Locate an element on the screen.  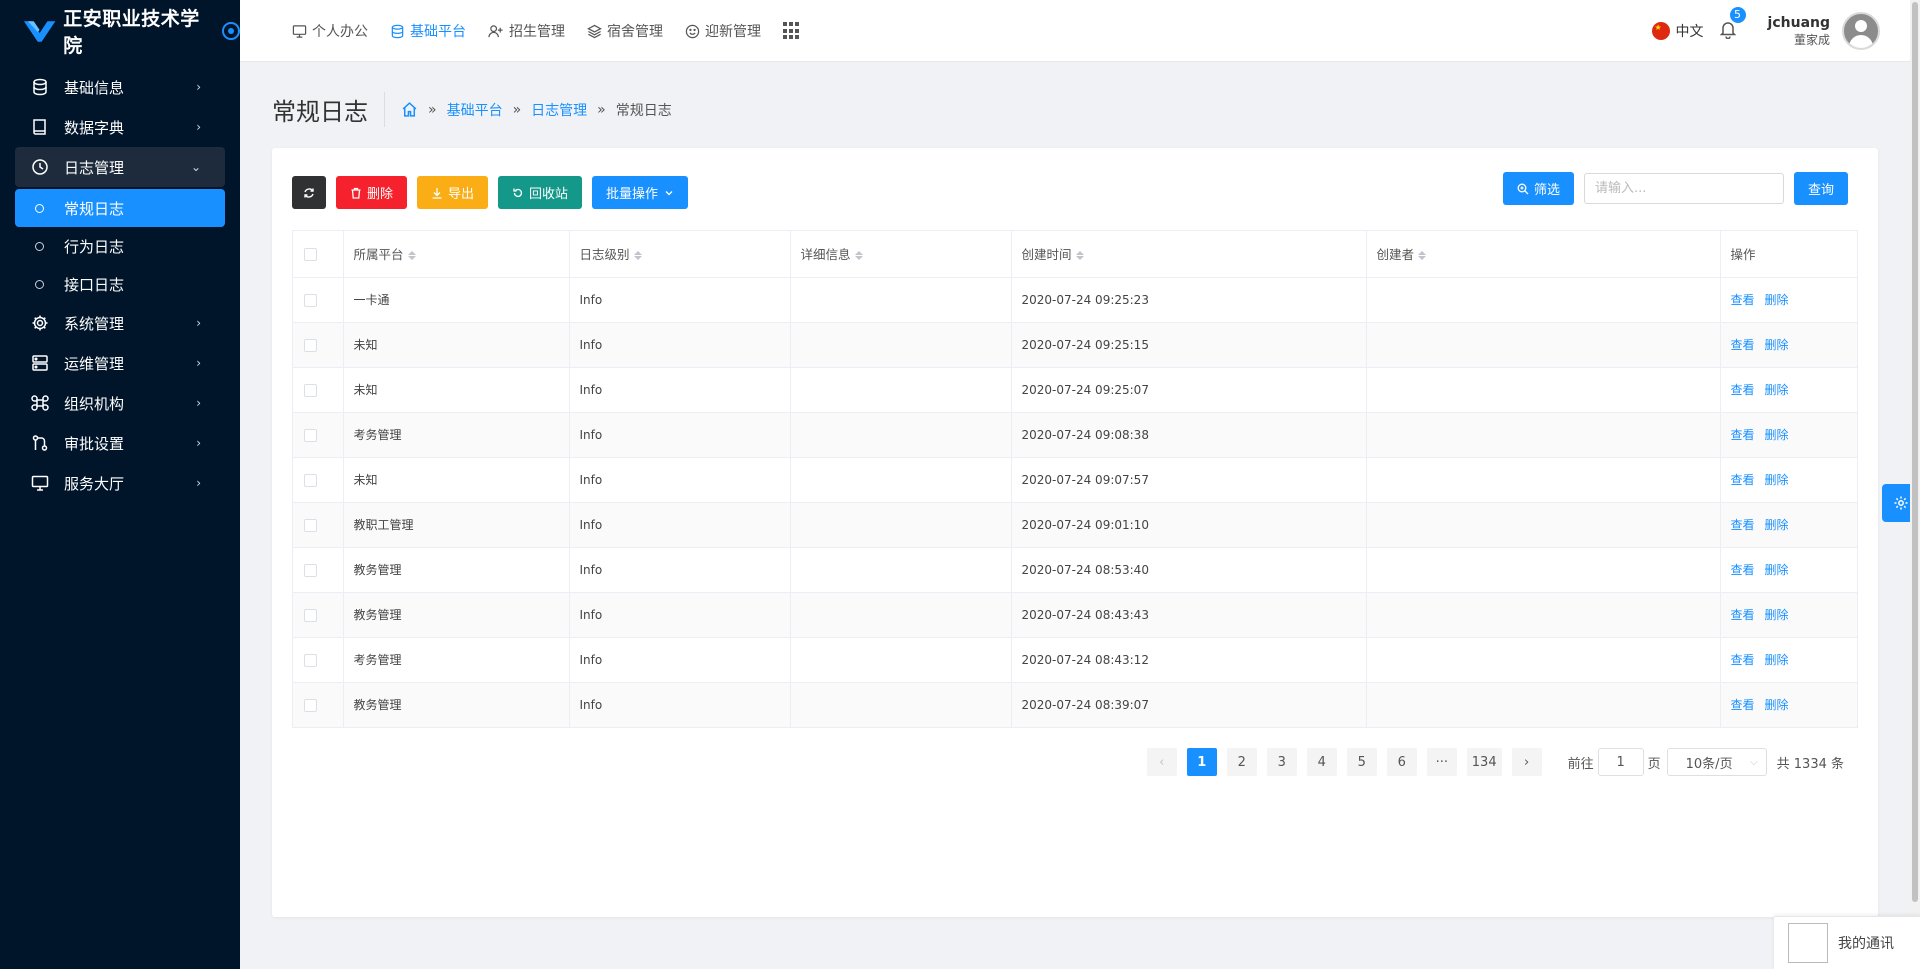
page-size-select: 10条/页 ⌵ is located at coordinates (1716, 762).